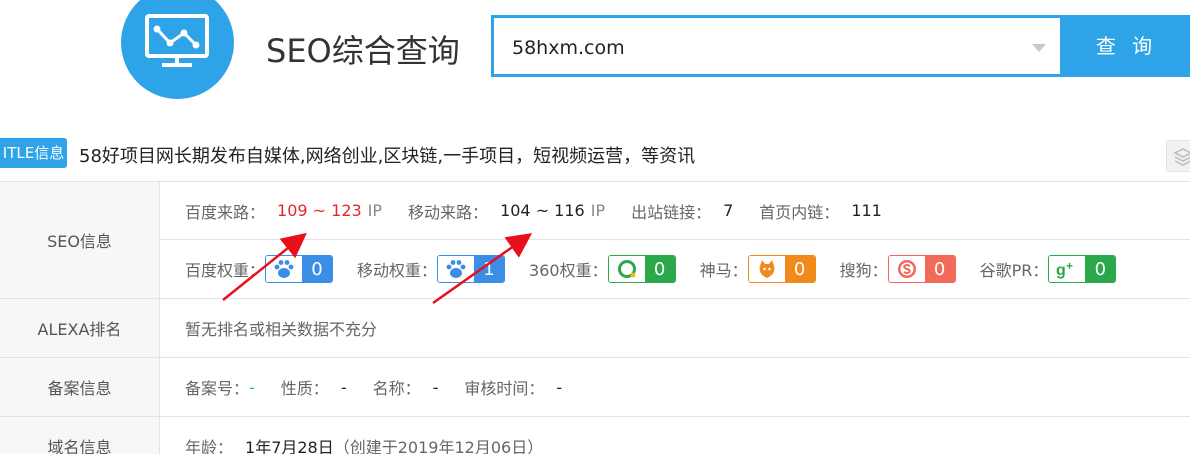  What do you see at coordinates (641, 269) in the screenshot?
I see `360-weight-badge: 0` at bounding box center [641, 269].